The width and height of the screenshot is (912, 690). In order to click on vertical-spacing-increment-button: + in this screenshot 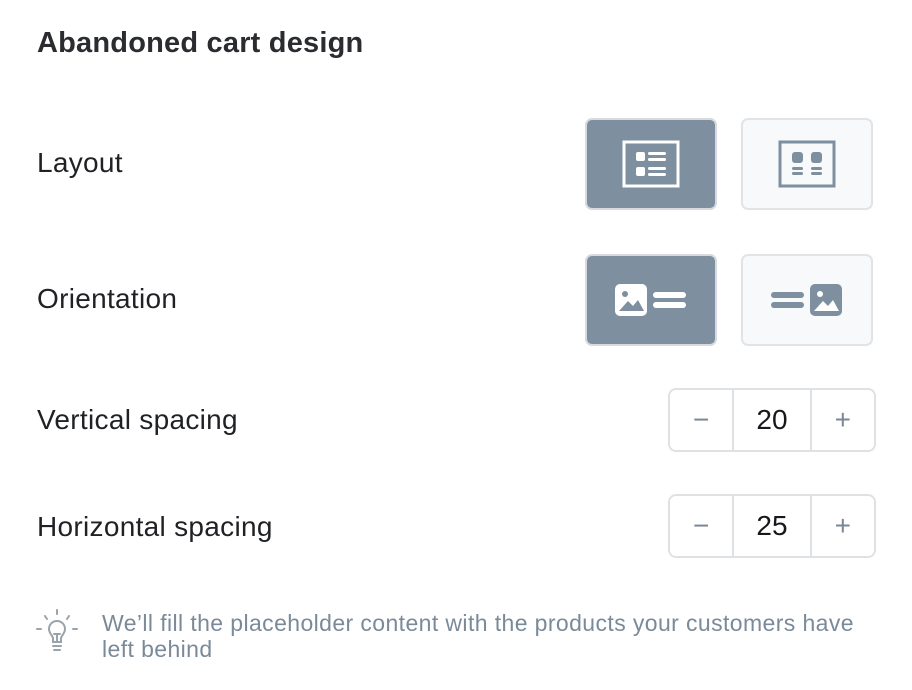, I will do `click(843, 420)`.